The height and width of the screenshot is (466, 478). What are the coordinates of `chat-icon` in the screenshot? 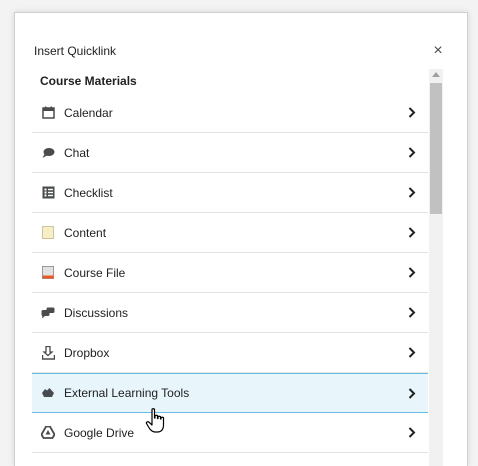 It's located at (48, 153).